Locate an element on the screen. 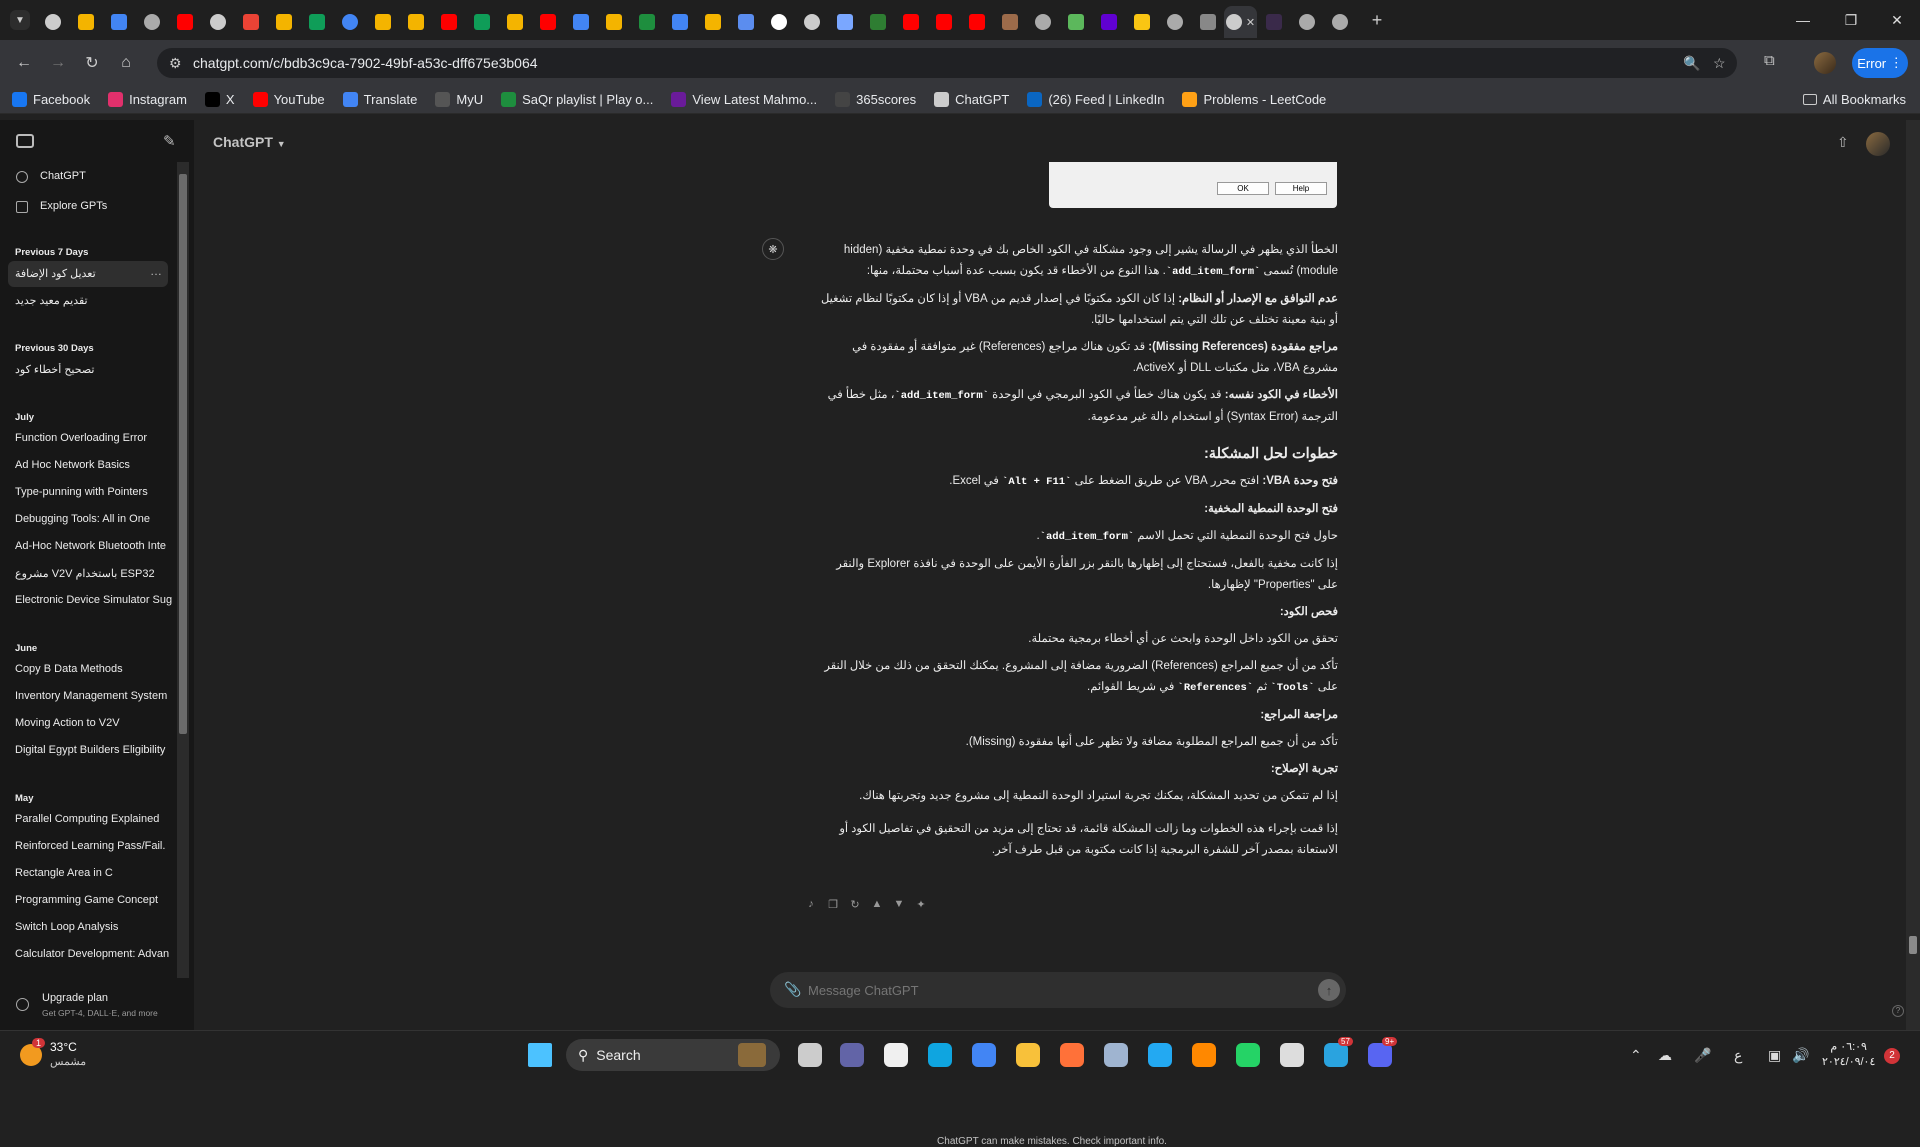 Image resolution: width=1920 pixels, height=1147 pixels. chat-history-item: Reinforced Learning Pass/Fail. is located at coordinates (95, 846).